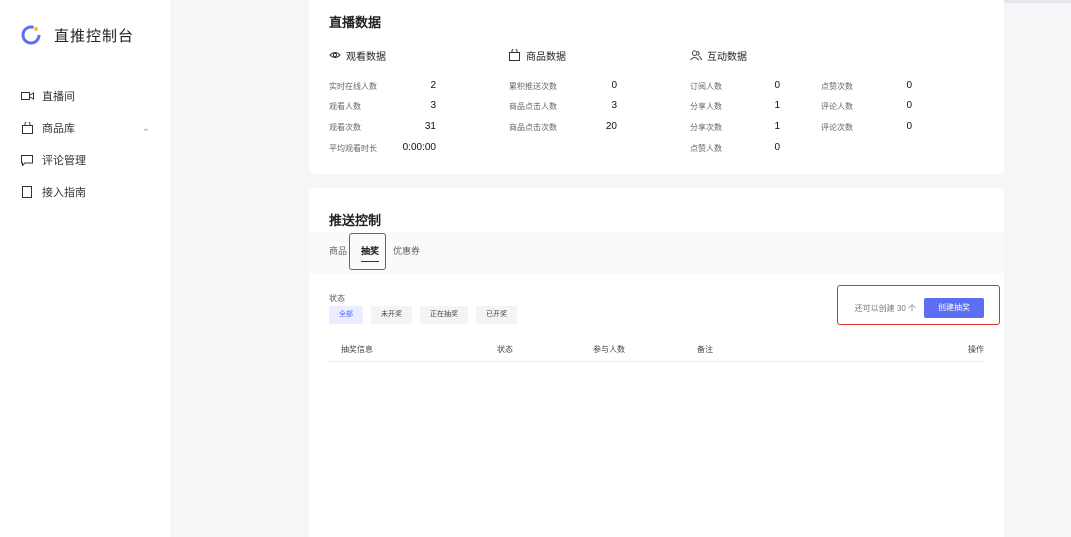 This screenshot has width=1071, height=537. Describe the element at coordinates (345, 127) in the screenshot. I see `stat-label: 观看次数` at that location.